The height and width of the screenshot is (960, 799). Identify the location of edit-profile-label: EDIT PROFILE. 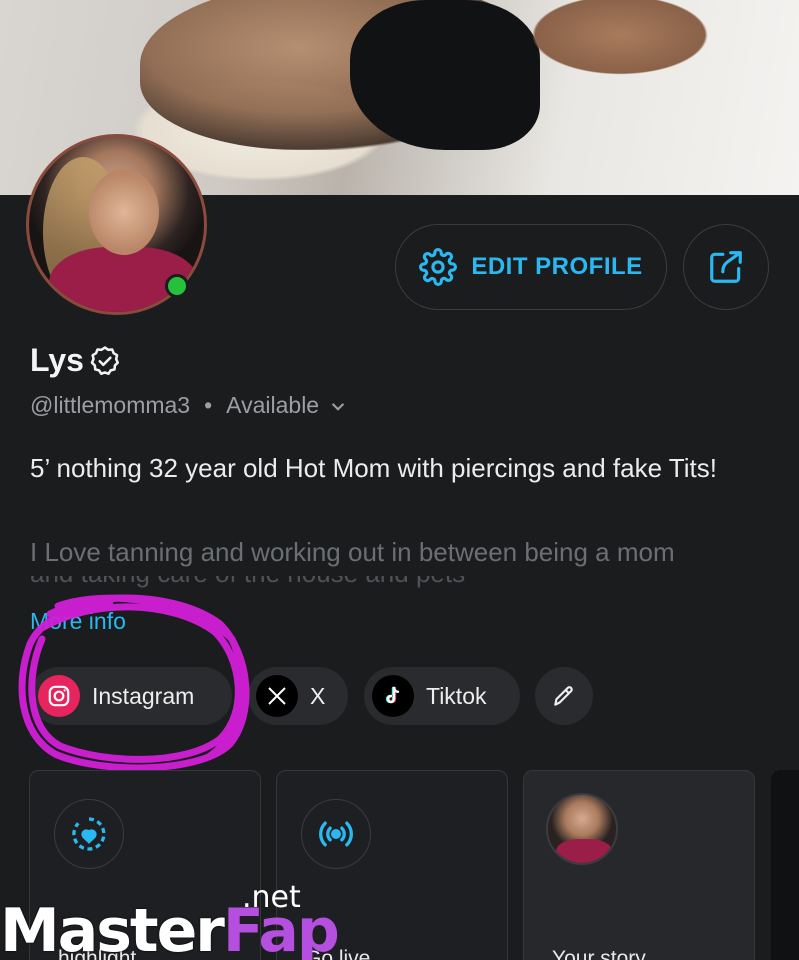
(557, 266).